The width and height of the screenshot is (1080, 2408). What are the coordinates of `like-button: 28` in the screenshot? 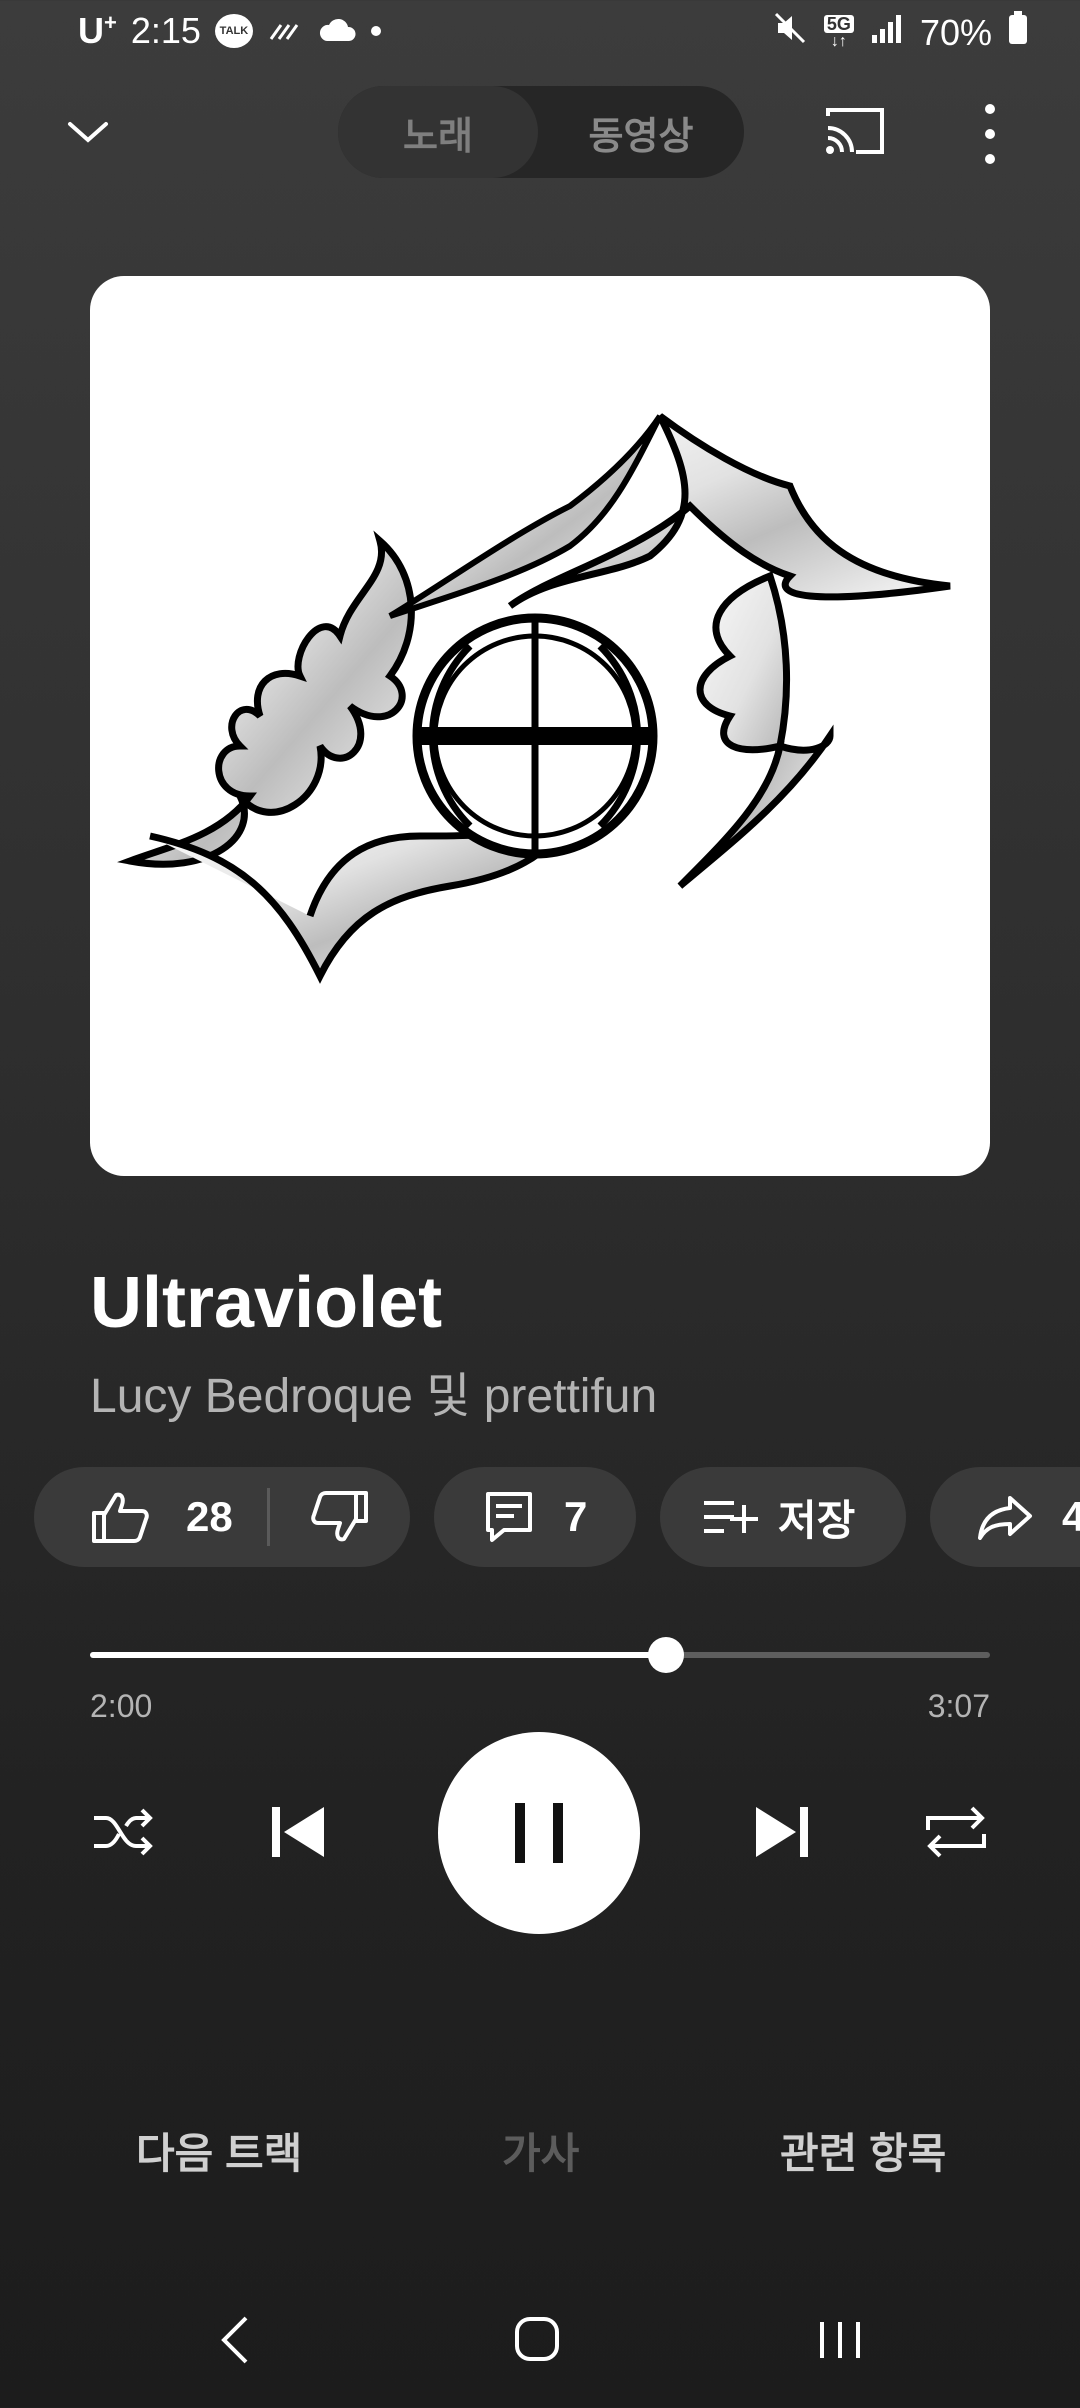 It's located at (133, 1517).